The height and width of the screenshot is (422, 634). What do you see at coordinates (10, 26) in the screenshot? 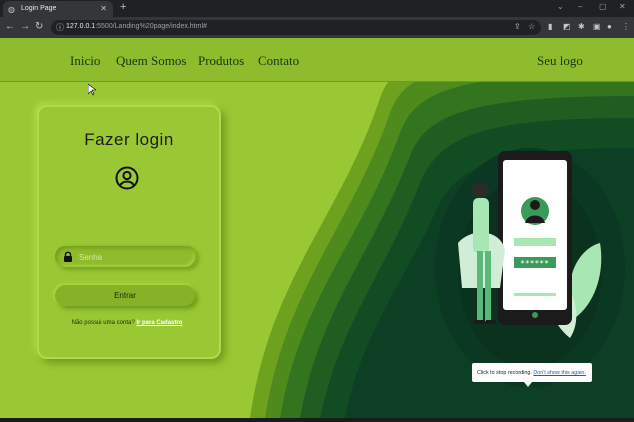
I see `back-icon: ←` at bounding box center [10, 26].